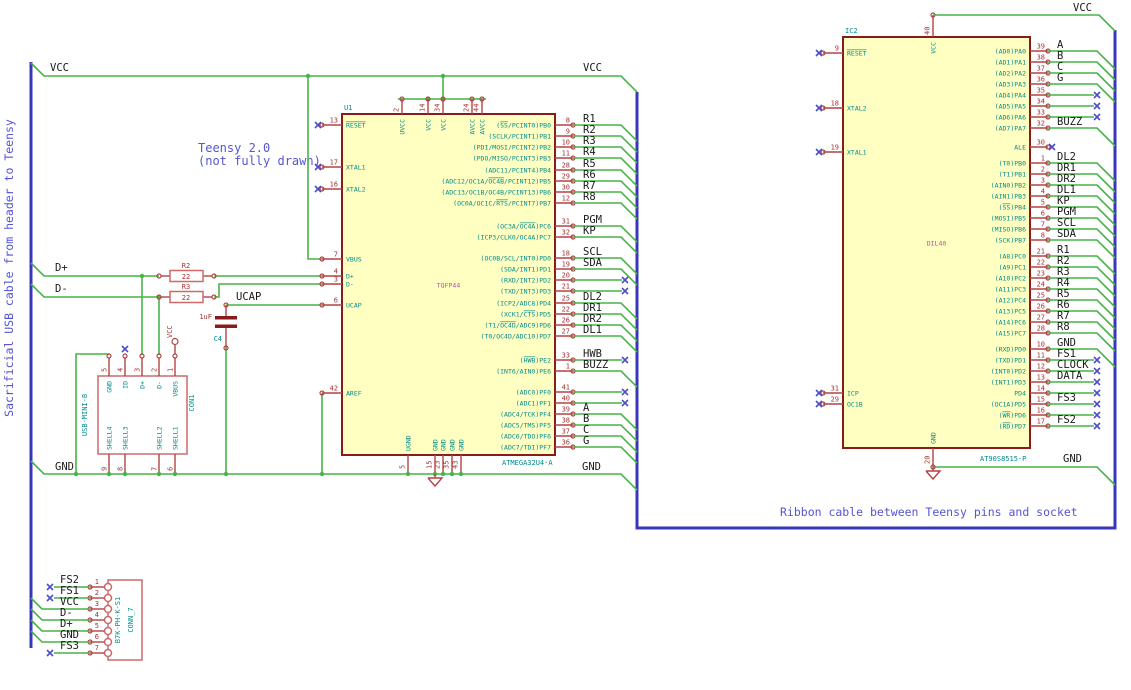 The height and width of the screenshot is (690, 1131). Describe the element at coordinates (155, 469) in the screenshot. I see `con1-pin-number: 7` at that location.